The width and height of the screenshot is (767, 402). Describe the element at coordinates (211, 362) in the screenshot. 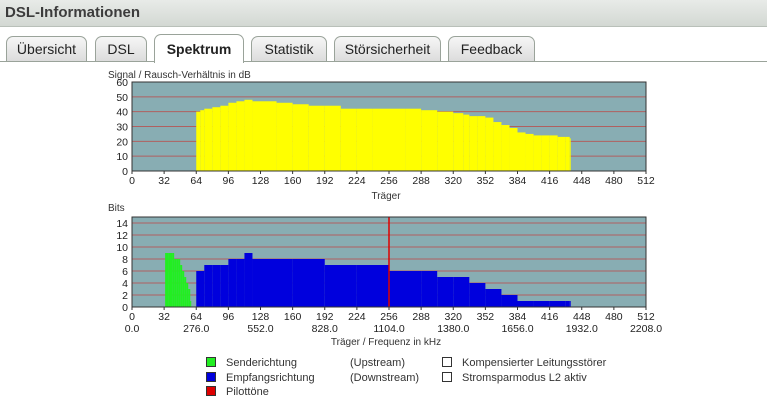

I see `legend-swatch-upstream` at that location.